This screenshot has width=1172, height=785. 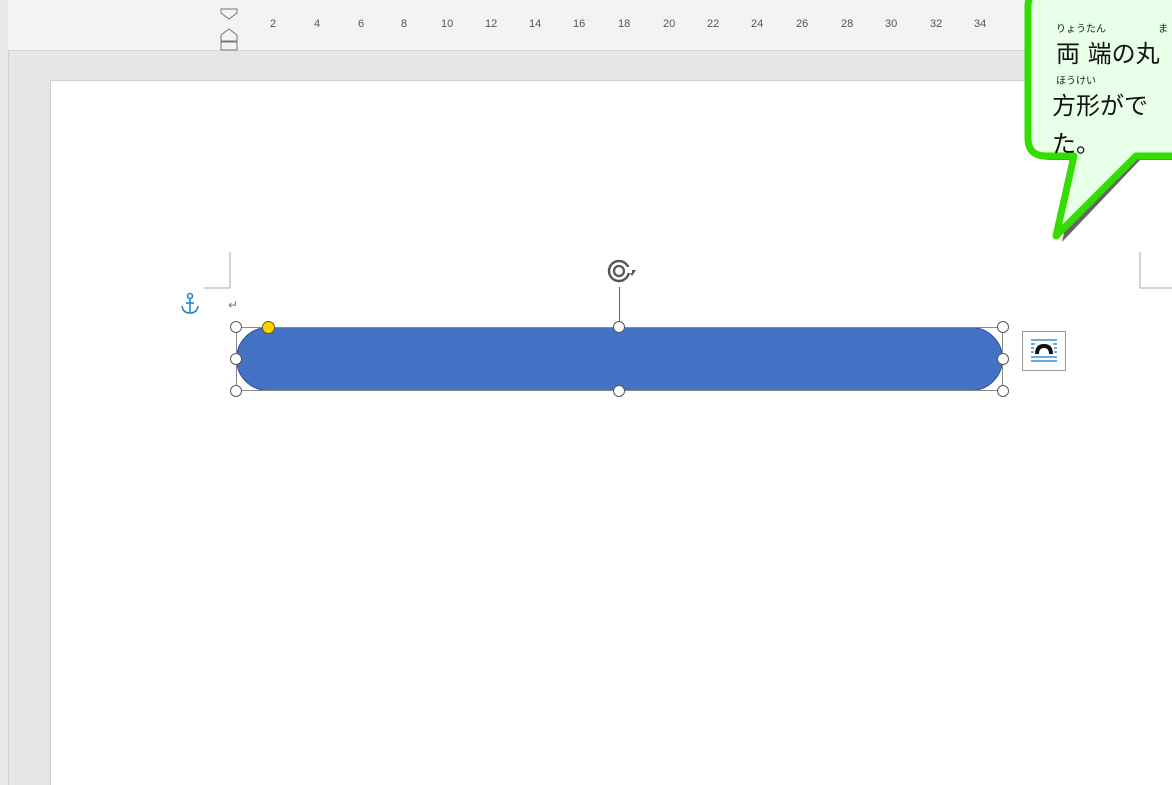 I want to click on ruler-number: 26, so click(x=802, y=24).